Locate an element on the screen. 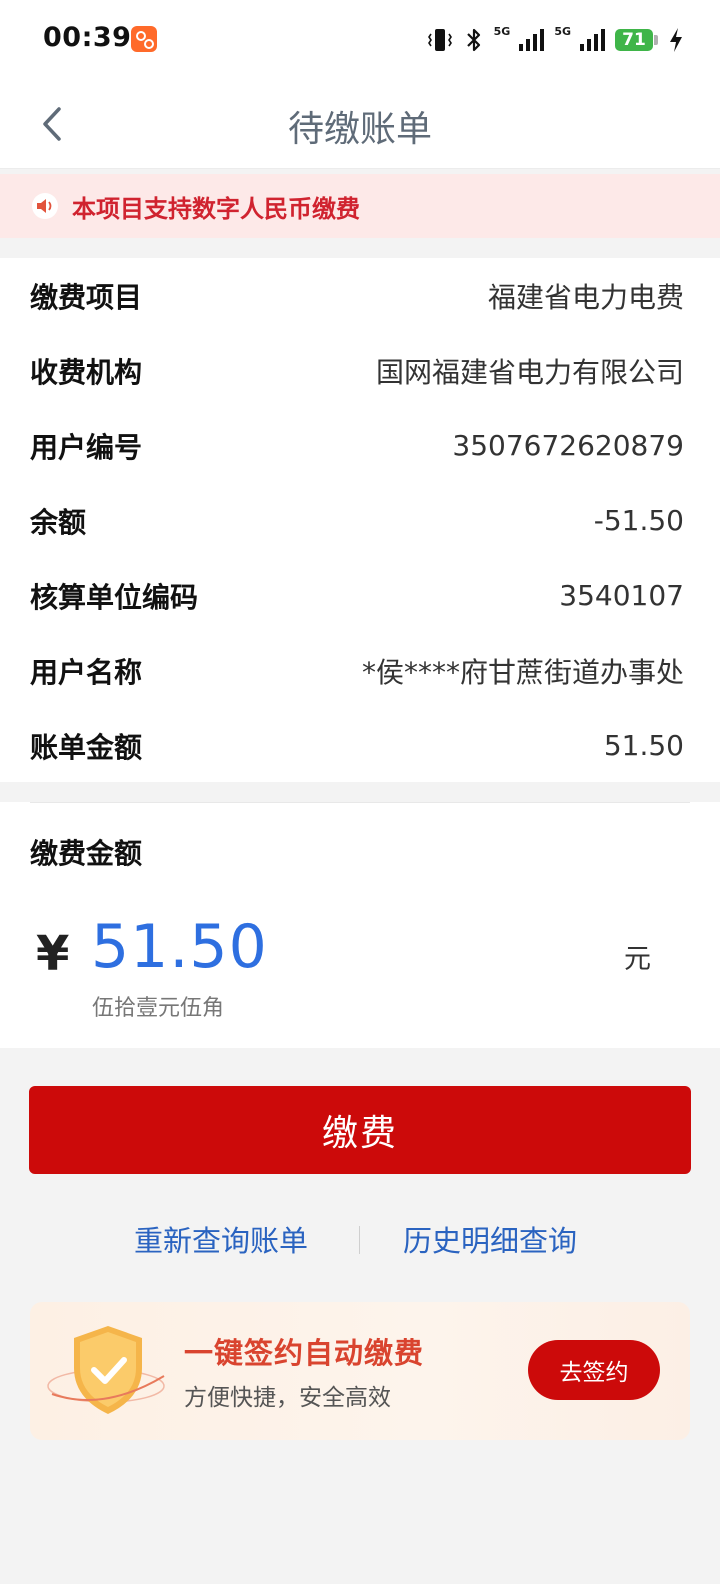 The width and height of the screenshot is (720, 1584). nav-bar: 待缴账单 is located at coordinates (360, 124).